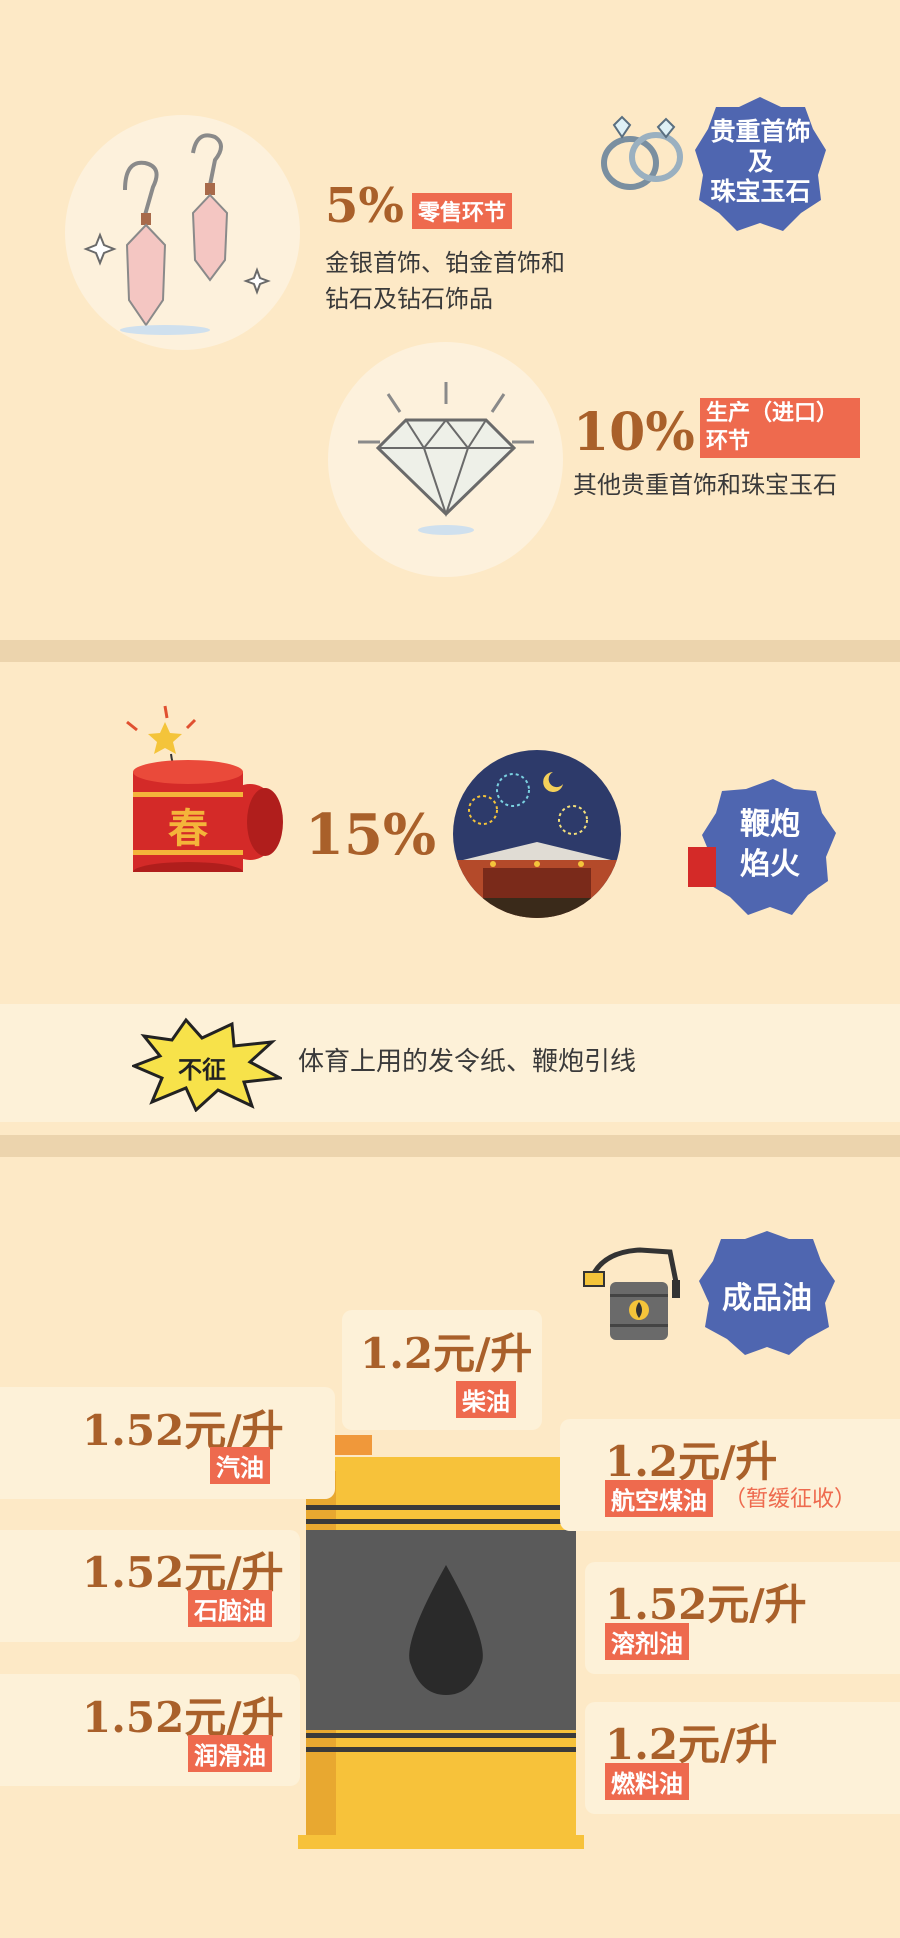 The image size is (900, 1938). What do you see at coordinates (462, 211) in the screenshot?
I see `retail-stage-tag: 零售环节` at bounding box center [462, 211].